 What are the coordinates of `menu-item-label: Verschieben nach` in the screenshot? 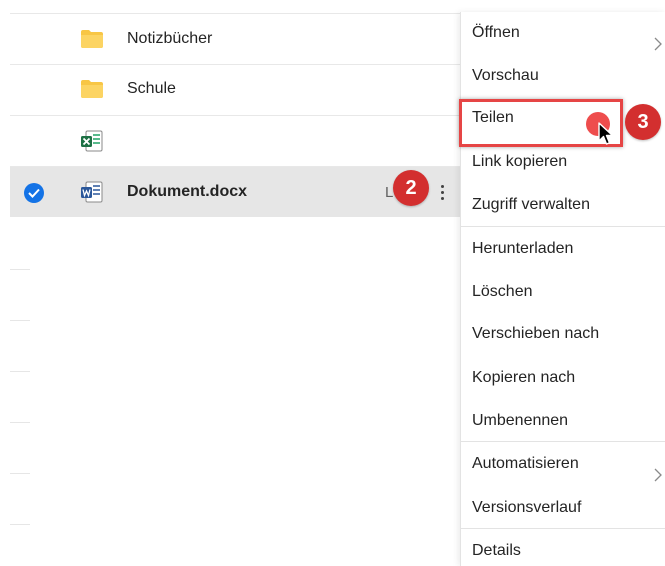 It's located at (536, 333).